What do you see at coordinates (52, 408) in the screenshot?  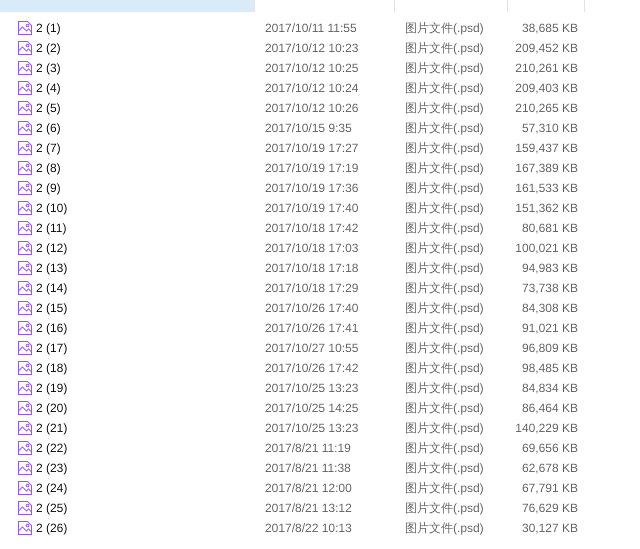 I see `file-name: 2 (20)` at bounding box center [52, 408].